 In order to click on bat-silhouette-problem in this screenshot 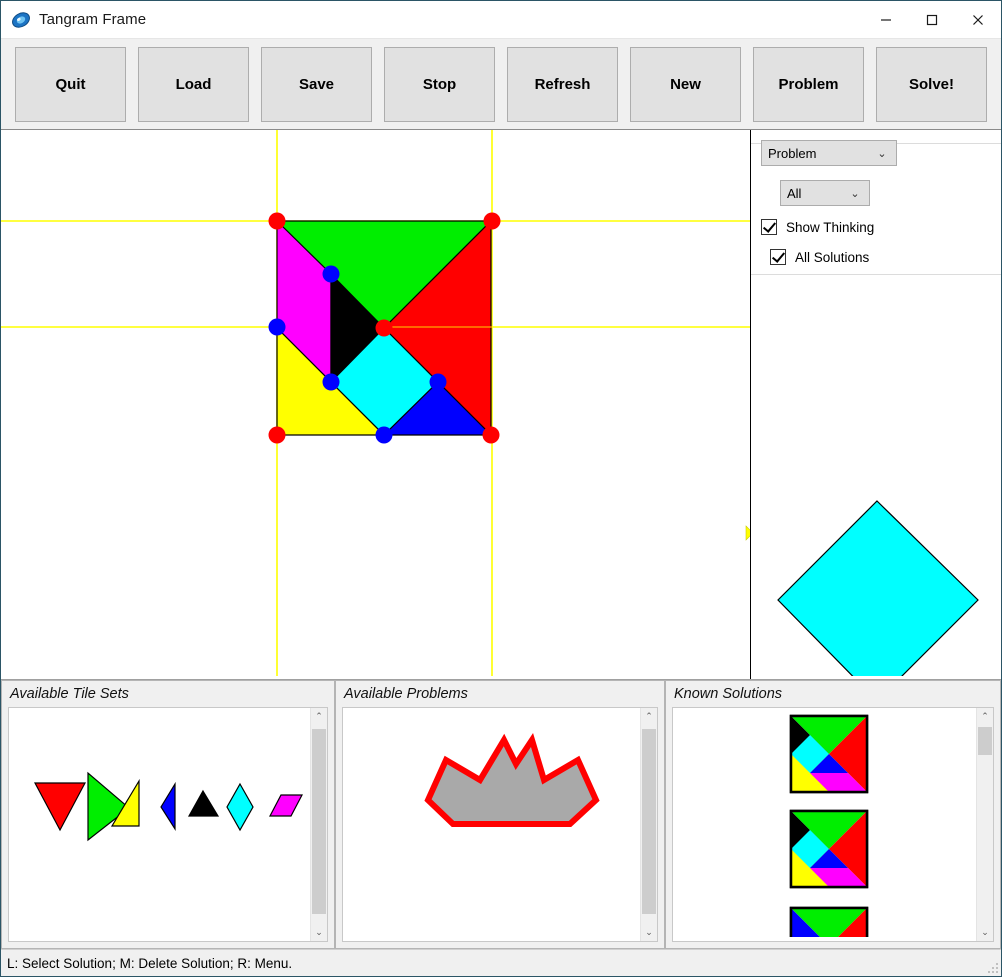, I will do `click(512, 780)`.